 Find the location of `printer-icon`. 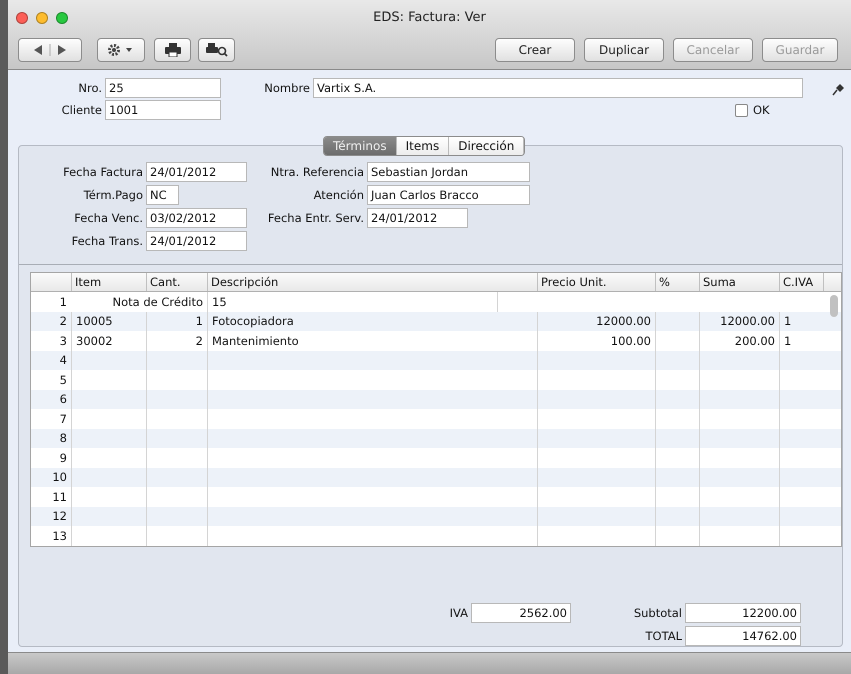

printer-icon is located at coordinates (172, 50).